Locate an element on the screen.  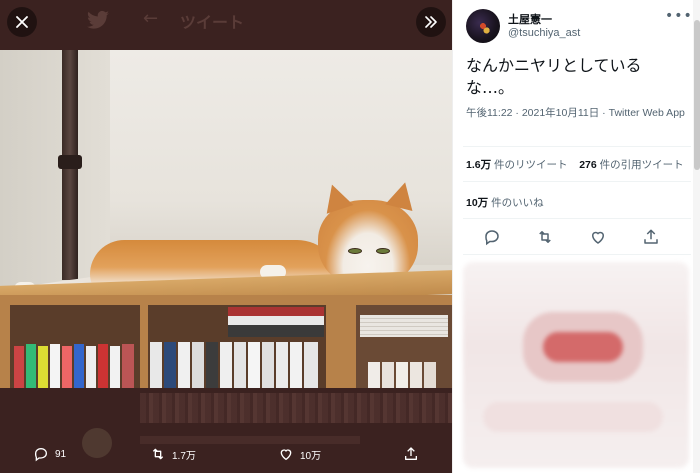
media-action-bar is located at coordinates (226, 451).